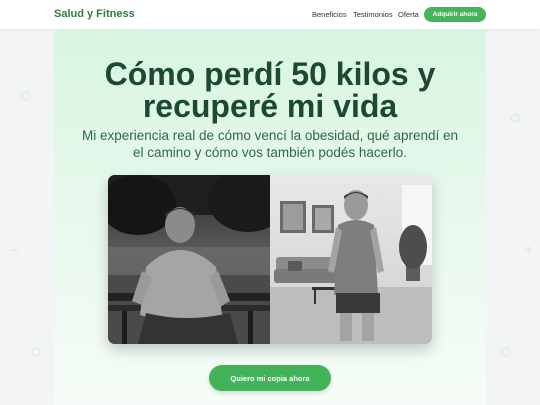 This screenshot has height=405, width=540. Describe the element at coordinates (270, 74) in the screenshot. I see `hero-headline-line-1: Cómo perdí 50 kilos y` at that location.